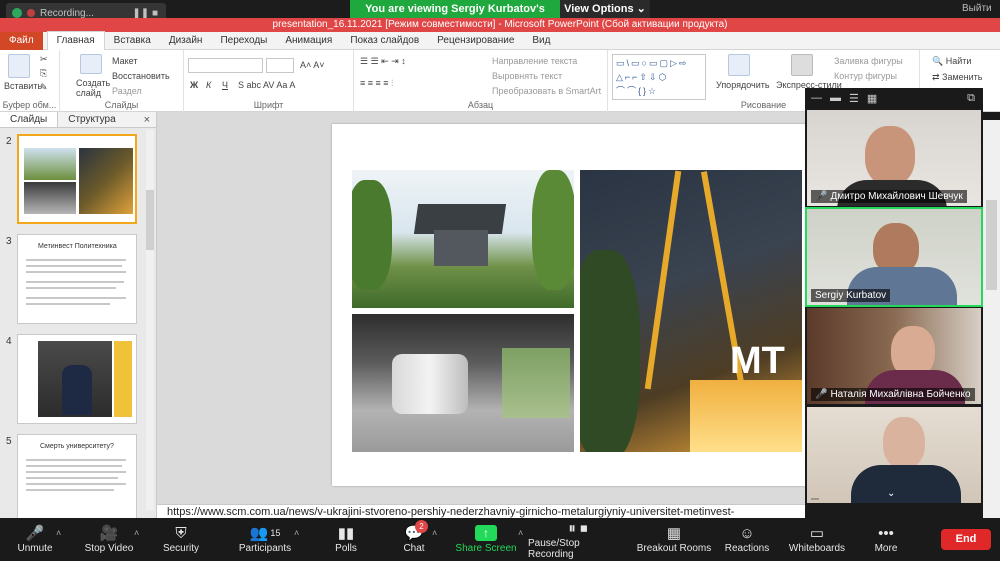 This screenshot has height=561, width=1000. I want to click on tab-animation: Анимация, so click(308, 41).